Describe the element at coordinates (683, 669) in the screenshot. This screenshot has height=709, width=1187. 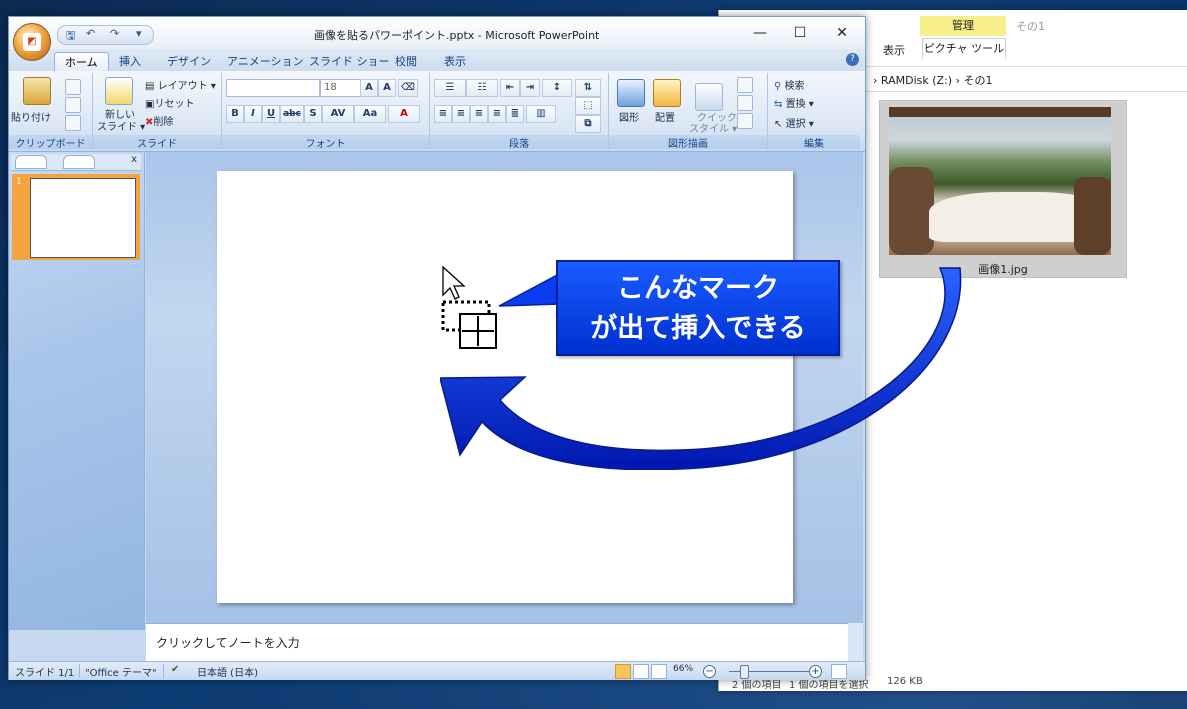
I see `zoom-level: 66%` at that location.